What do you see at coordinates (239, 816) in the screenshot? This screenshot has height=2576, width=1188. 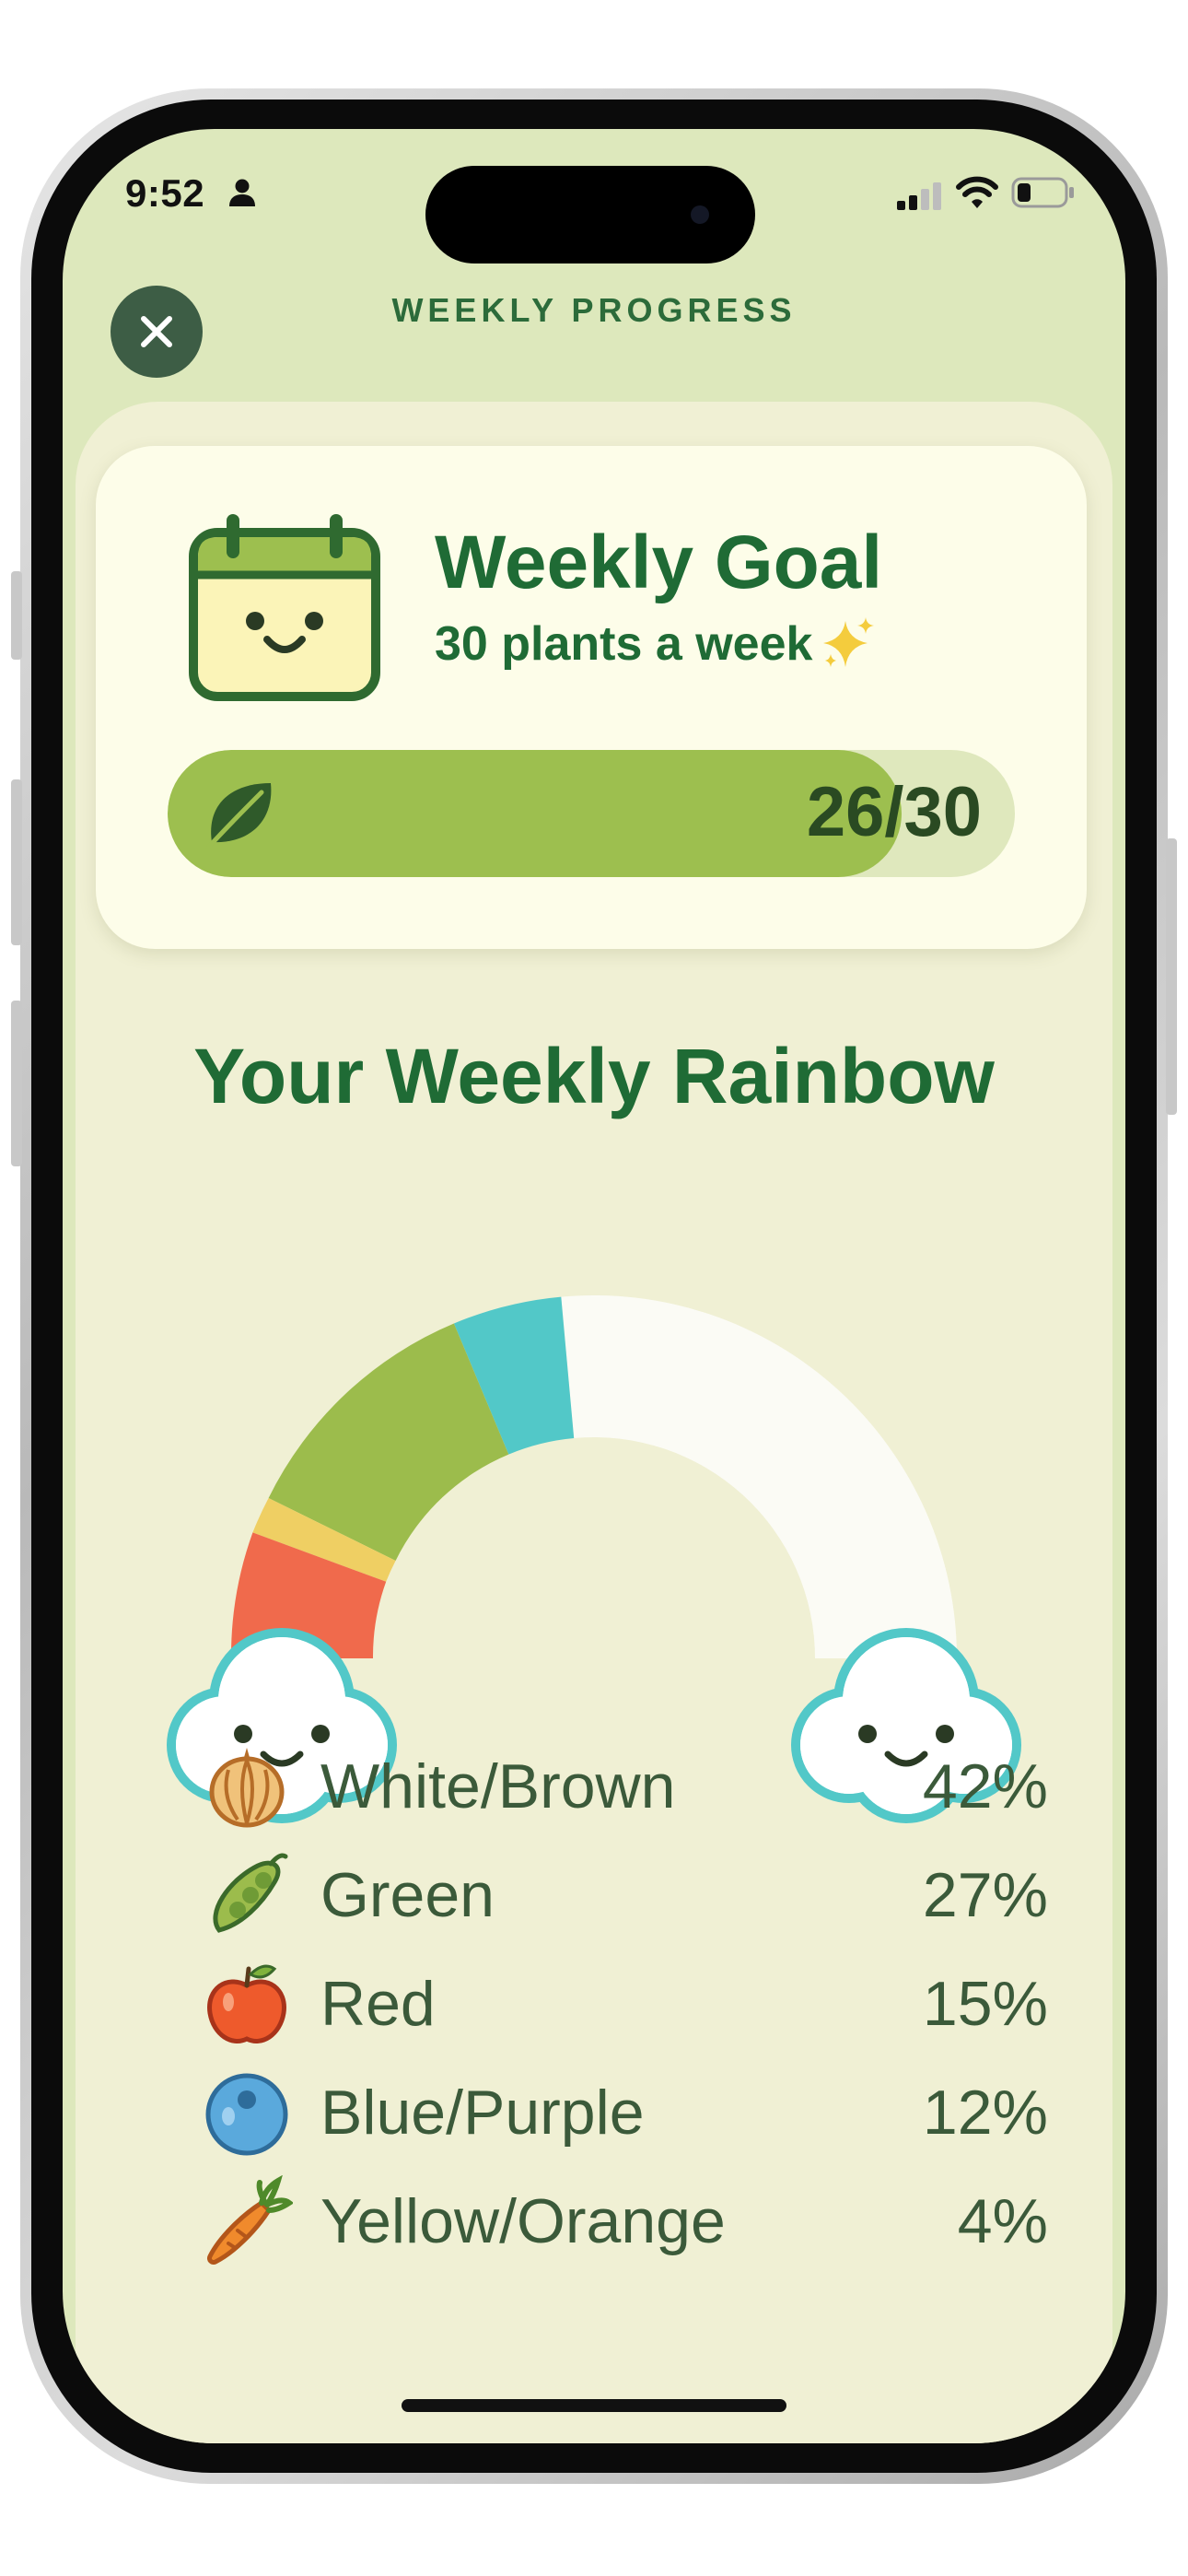 I see `leaf-icon` at bounding box center [239, 816].